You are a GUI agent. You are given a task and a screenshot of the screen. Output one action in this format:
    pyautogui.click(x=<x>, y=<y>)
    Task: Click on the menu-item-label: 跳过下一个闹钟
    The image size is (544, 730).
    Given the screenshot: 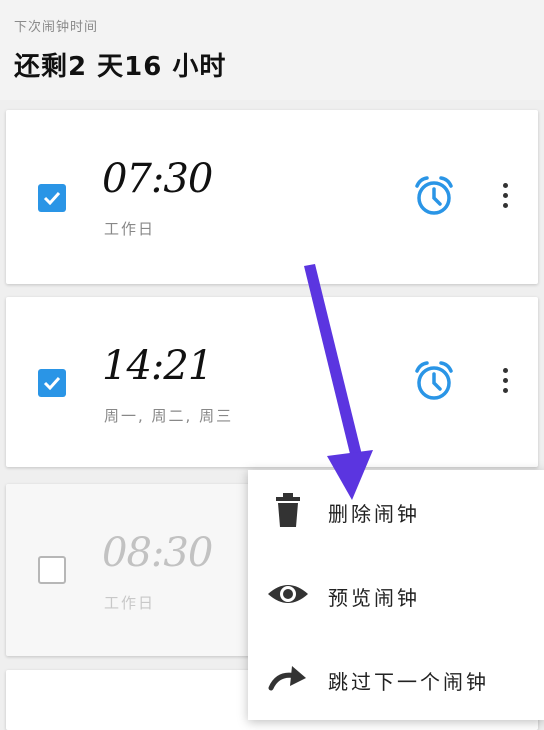 What is the action you would take?
    pyautogui.click(x=408, y=682)
    